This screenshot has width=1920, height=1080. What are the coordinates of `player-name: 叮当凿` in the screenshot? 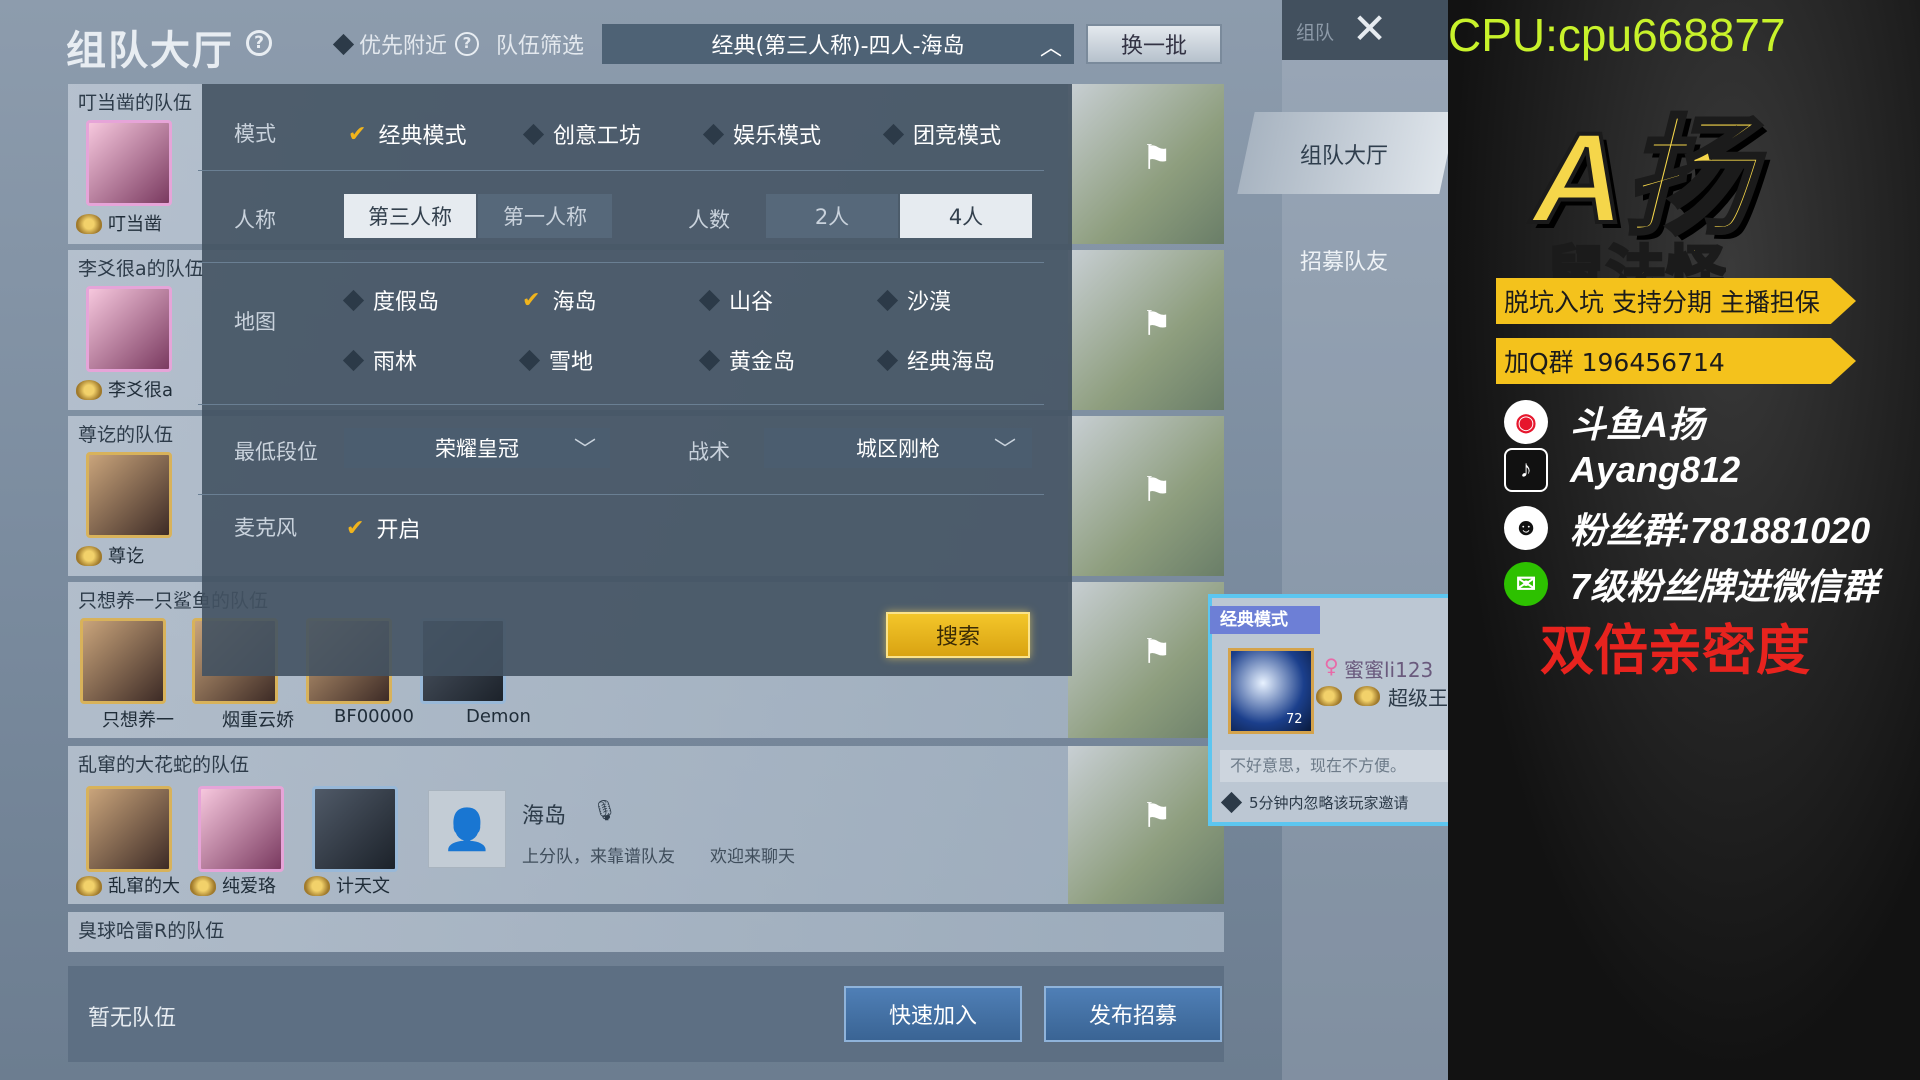 It's located at (135, 224).